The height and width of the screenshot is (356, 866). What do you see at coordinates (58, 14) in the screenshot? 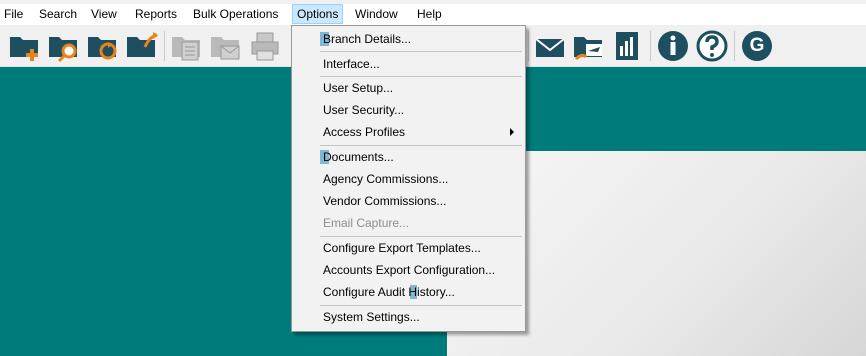
I see `menu-search: Search` at bounding box center [58, 14].